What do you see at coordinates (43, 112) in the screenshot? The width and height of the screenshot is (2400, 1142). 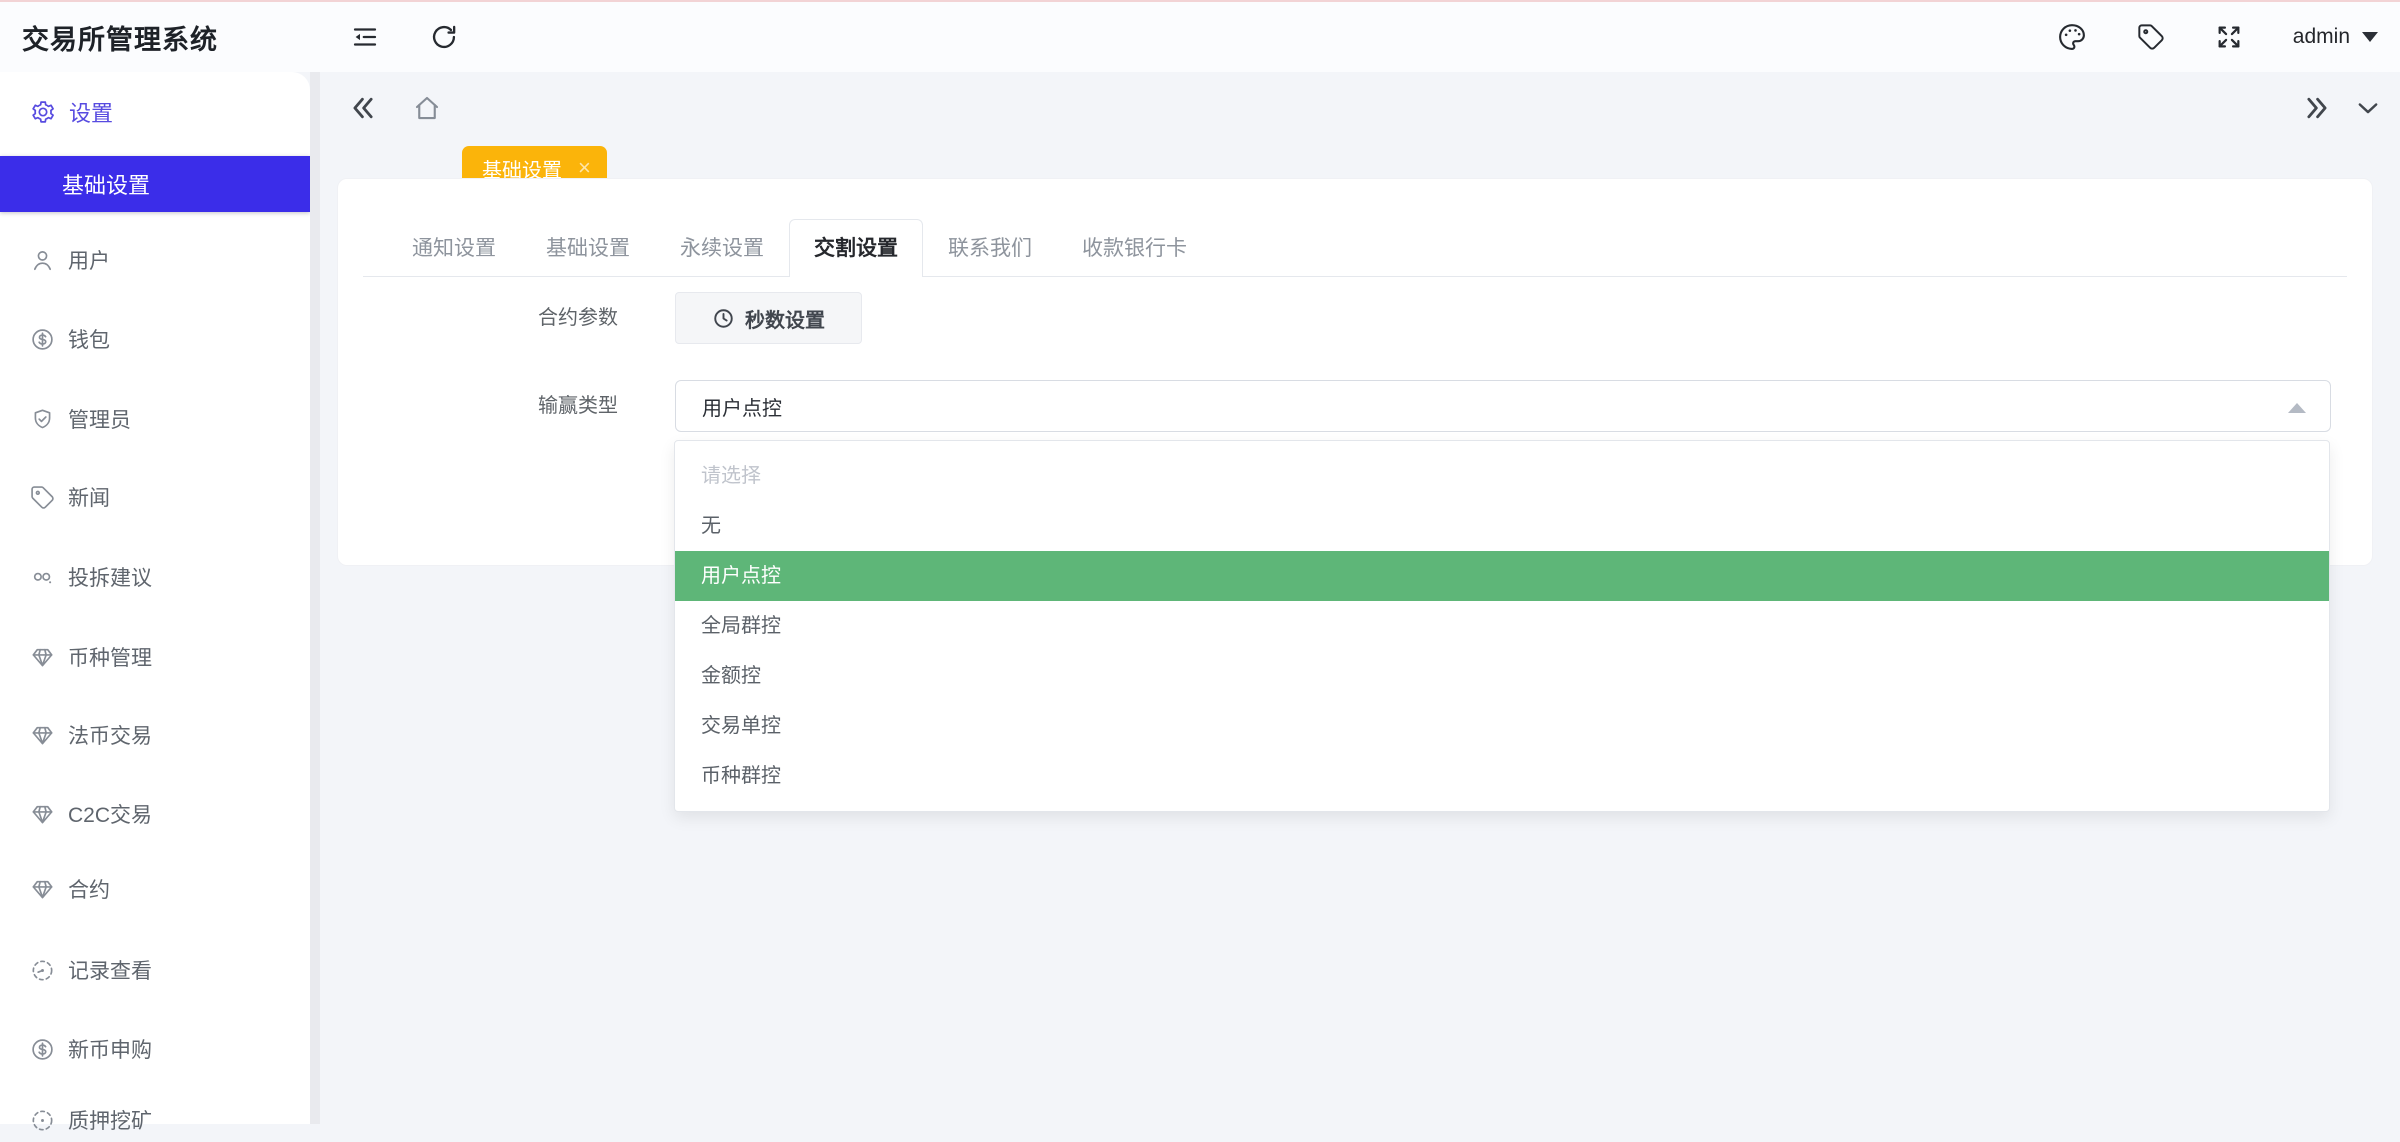 I see `gear-icon` at bounding box center [43, 112].